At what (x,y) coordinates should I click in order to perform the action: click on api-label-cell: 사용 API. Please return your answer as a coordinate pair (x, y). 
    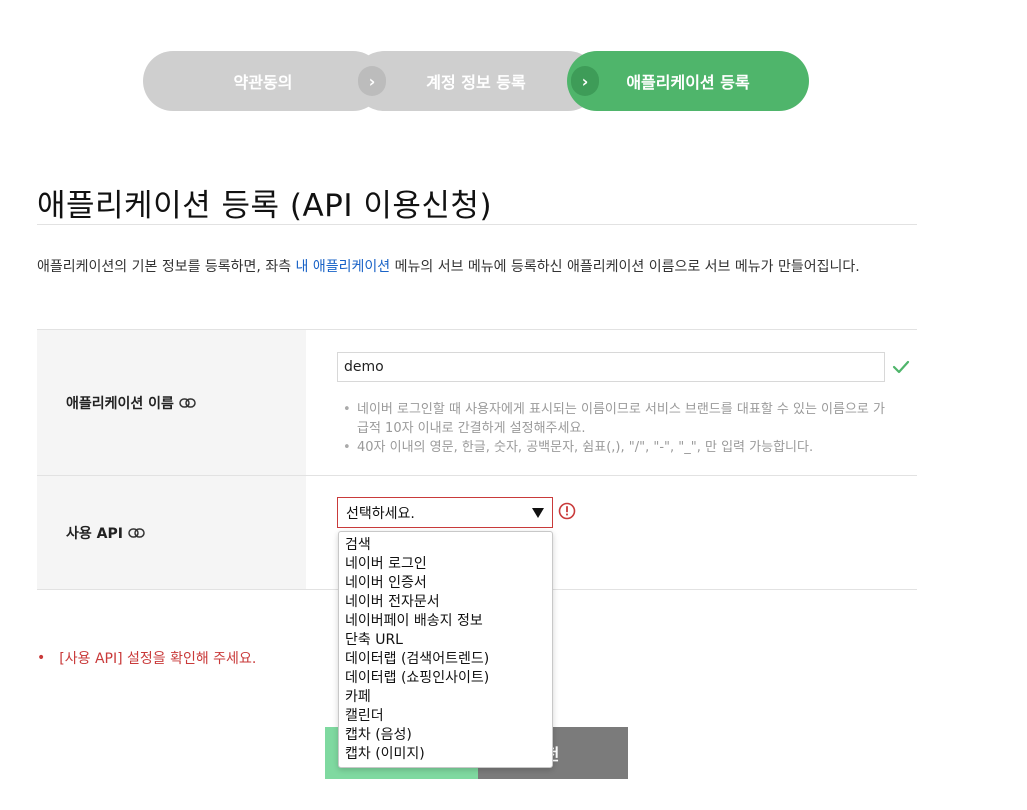
    Looking at the image, I should click on (171, 532).